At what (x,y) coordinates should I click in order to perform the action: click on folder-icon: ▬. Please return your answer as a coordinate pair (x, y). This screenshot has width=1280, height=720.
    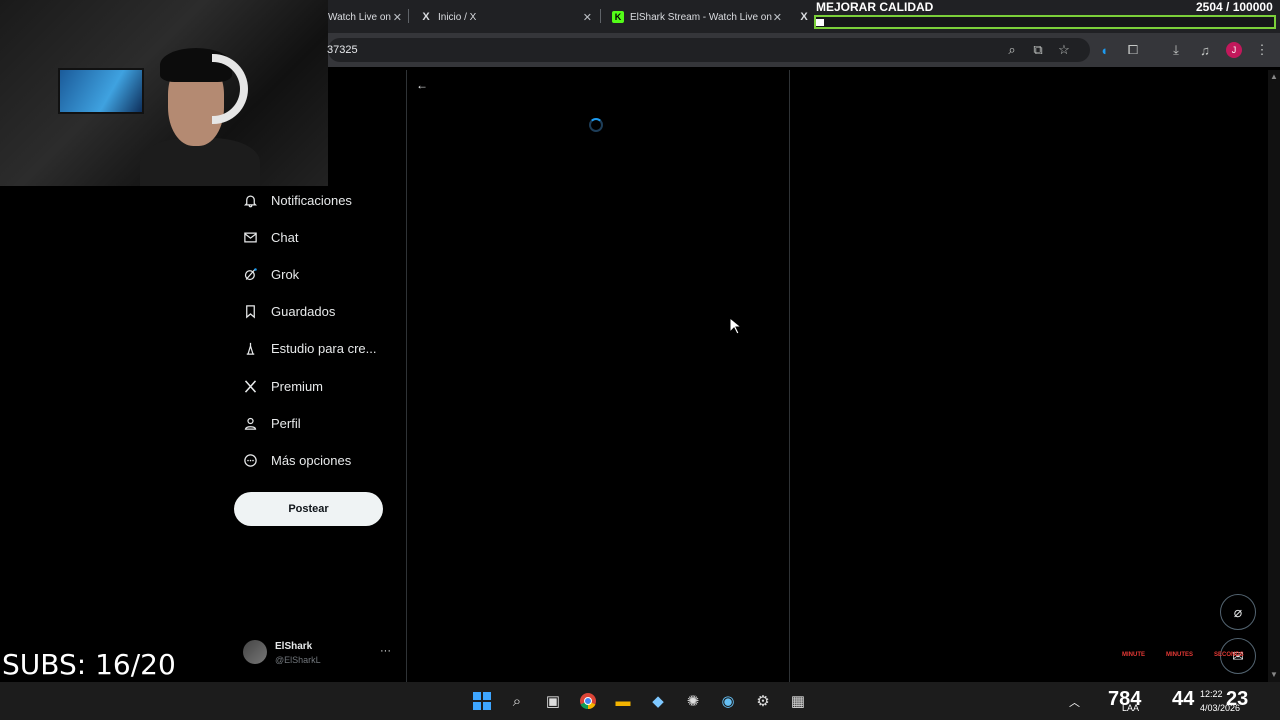
    Looking at the image, I should click on (623, 701).